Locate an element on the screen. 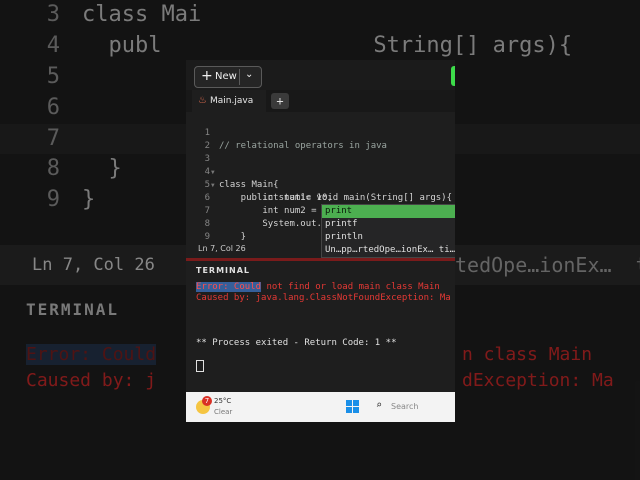 The height and width of the screenshot is (480, 640). weather-condition: Clear is located at coordinates (223, 412).